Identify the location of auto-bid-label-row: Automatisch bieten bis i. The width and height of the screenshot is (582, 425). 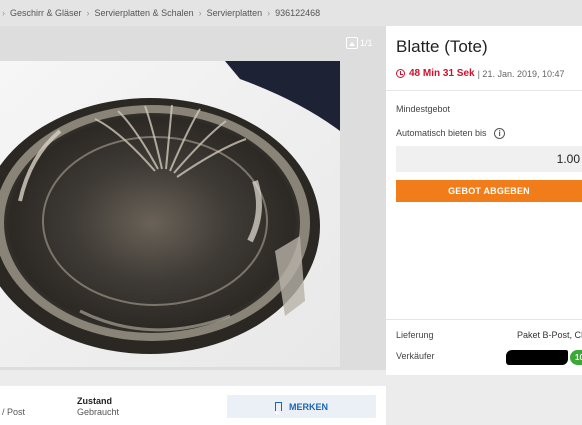
(451, 134).